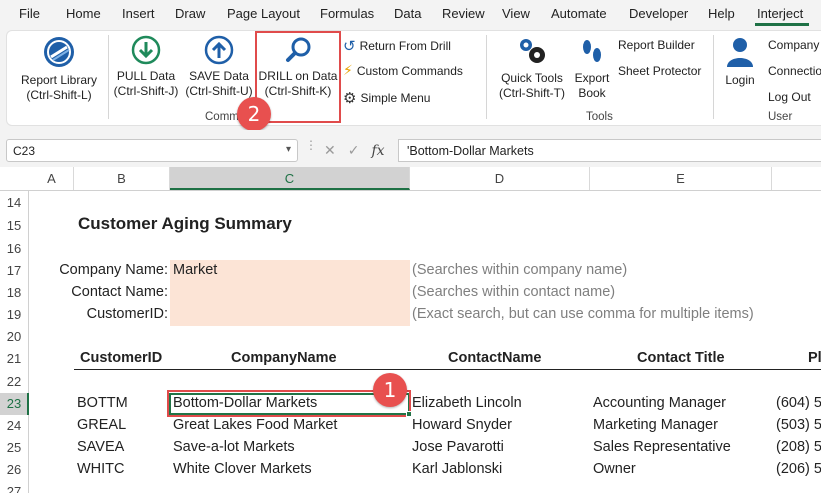 This screenshot has width=821, height=493. What do you see at coordinates (122, 178) in the screenshot?
I see `column-header-b: B` at bounding box center [122, 178].